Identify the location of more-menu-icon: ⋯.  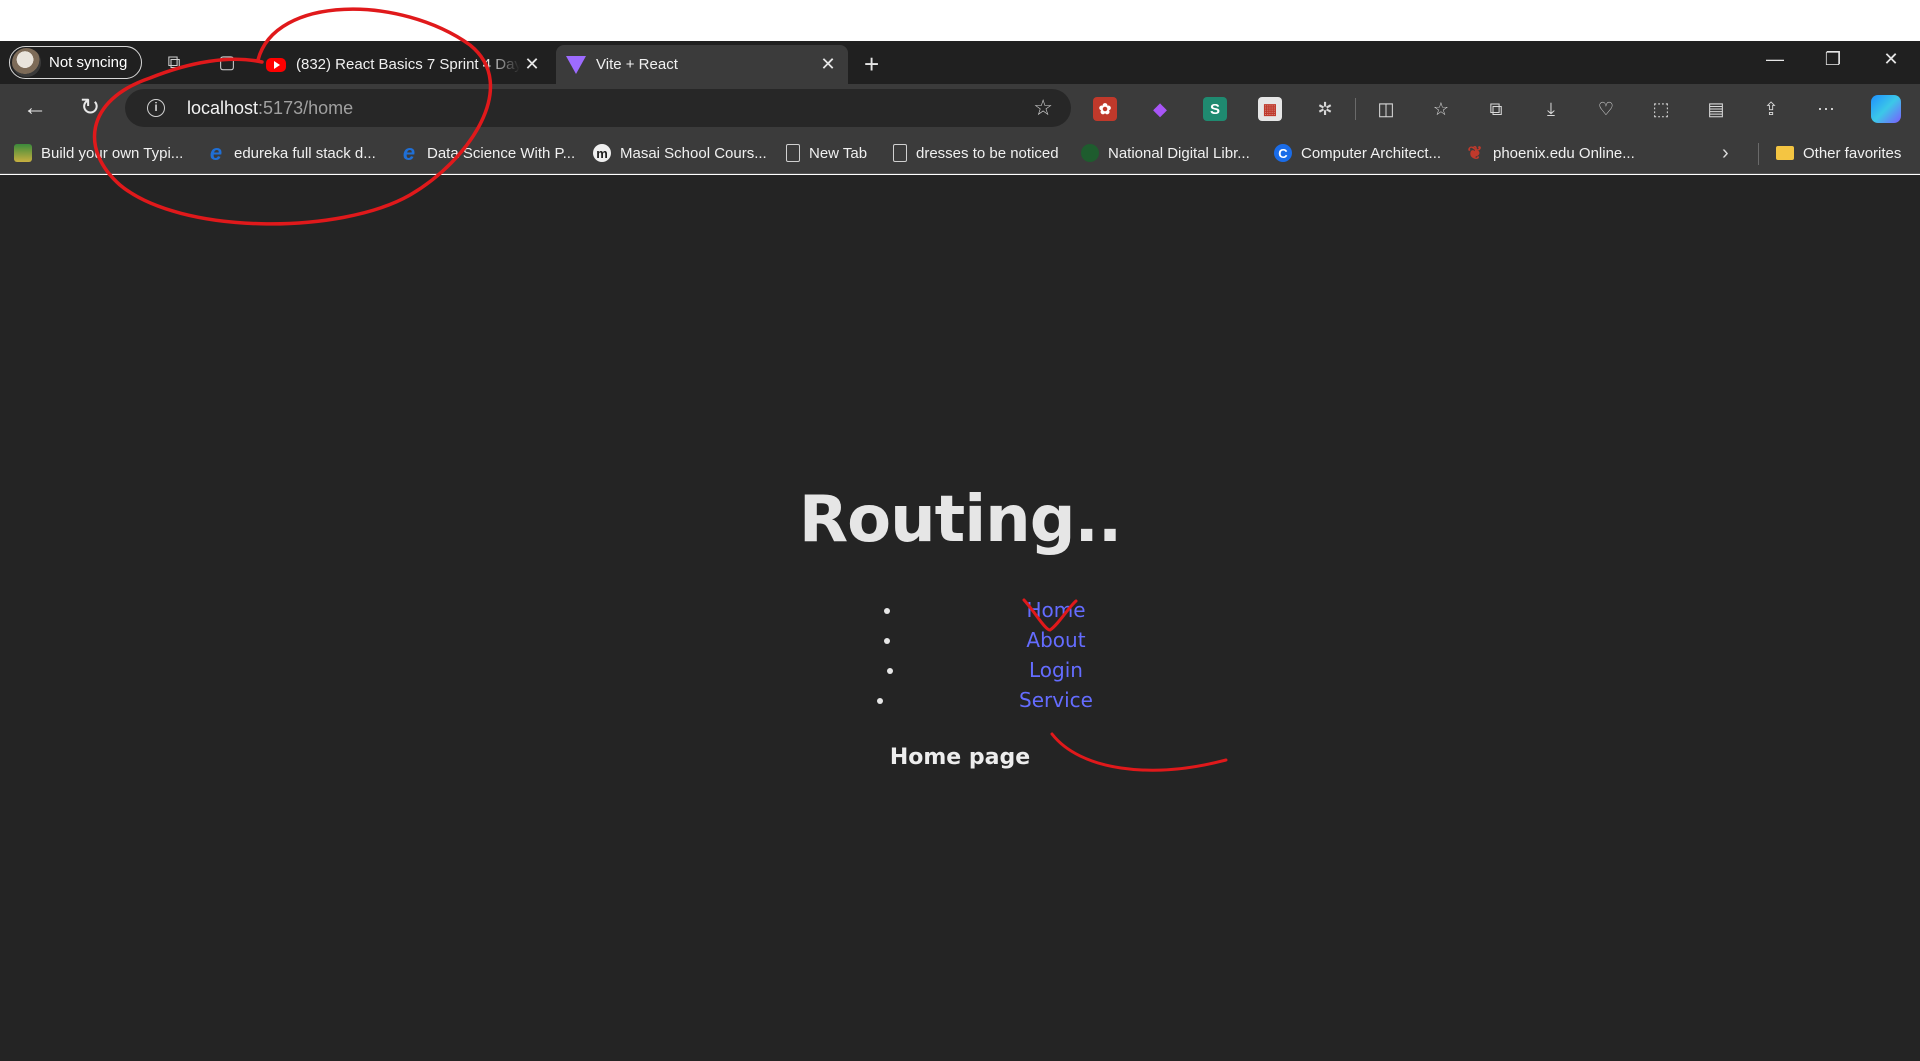
(1826, 109).